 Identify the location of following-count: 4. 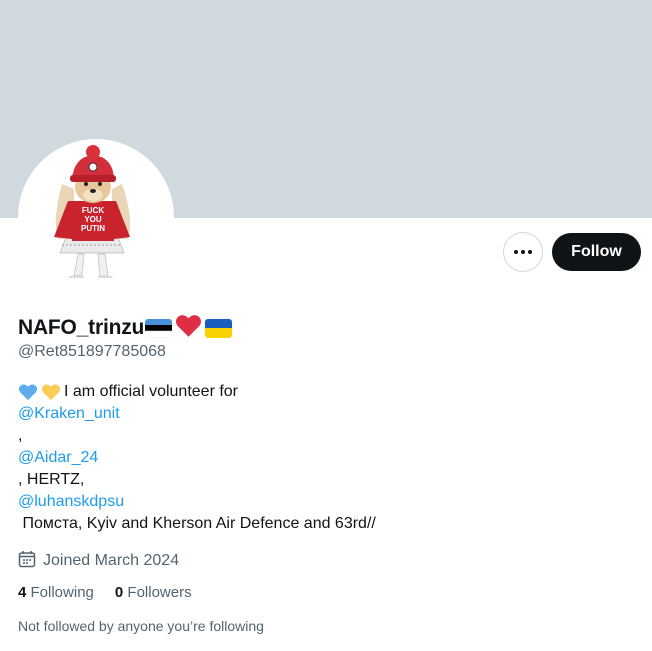
(22, 592).